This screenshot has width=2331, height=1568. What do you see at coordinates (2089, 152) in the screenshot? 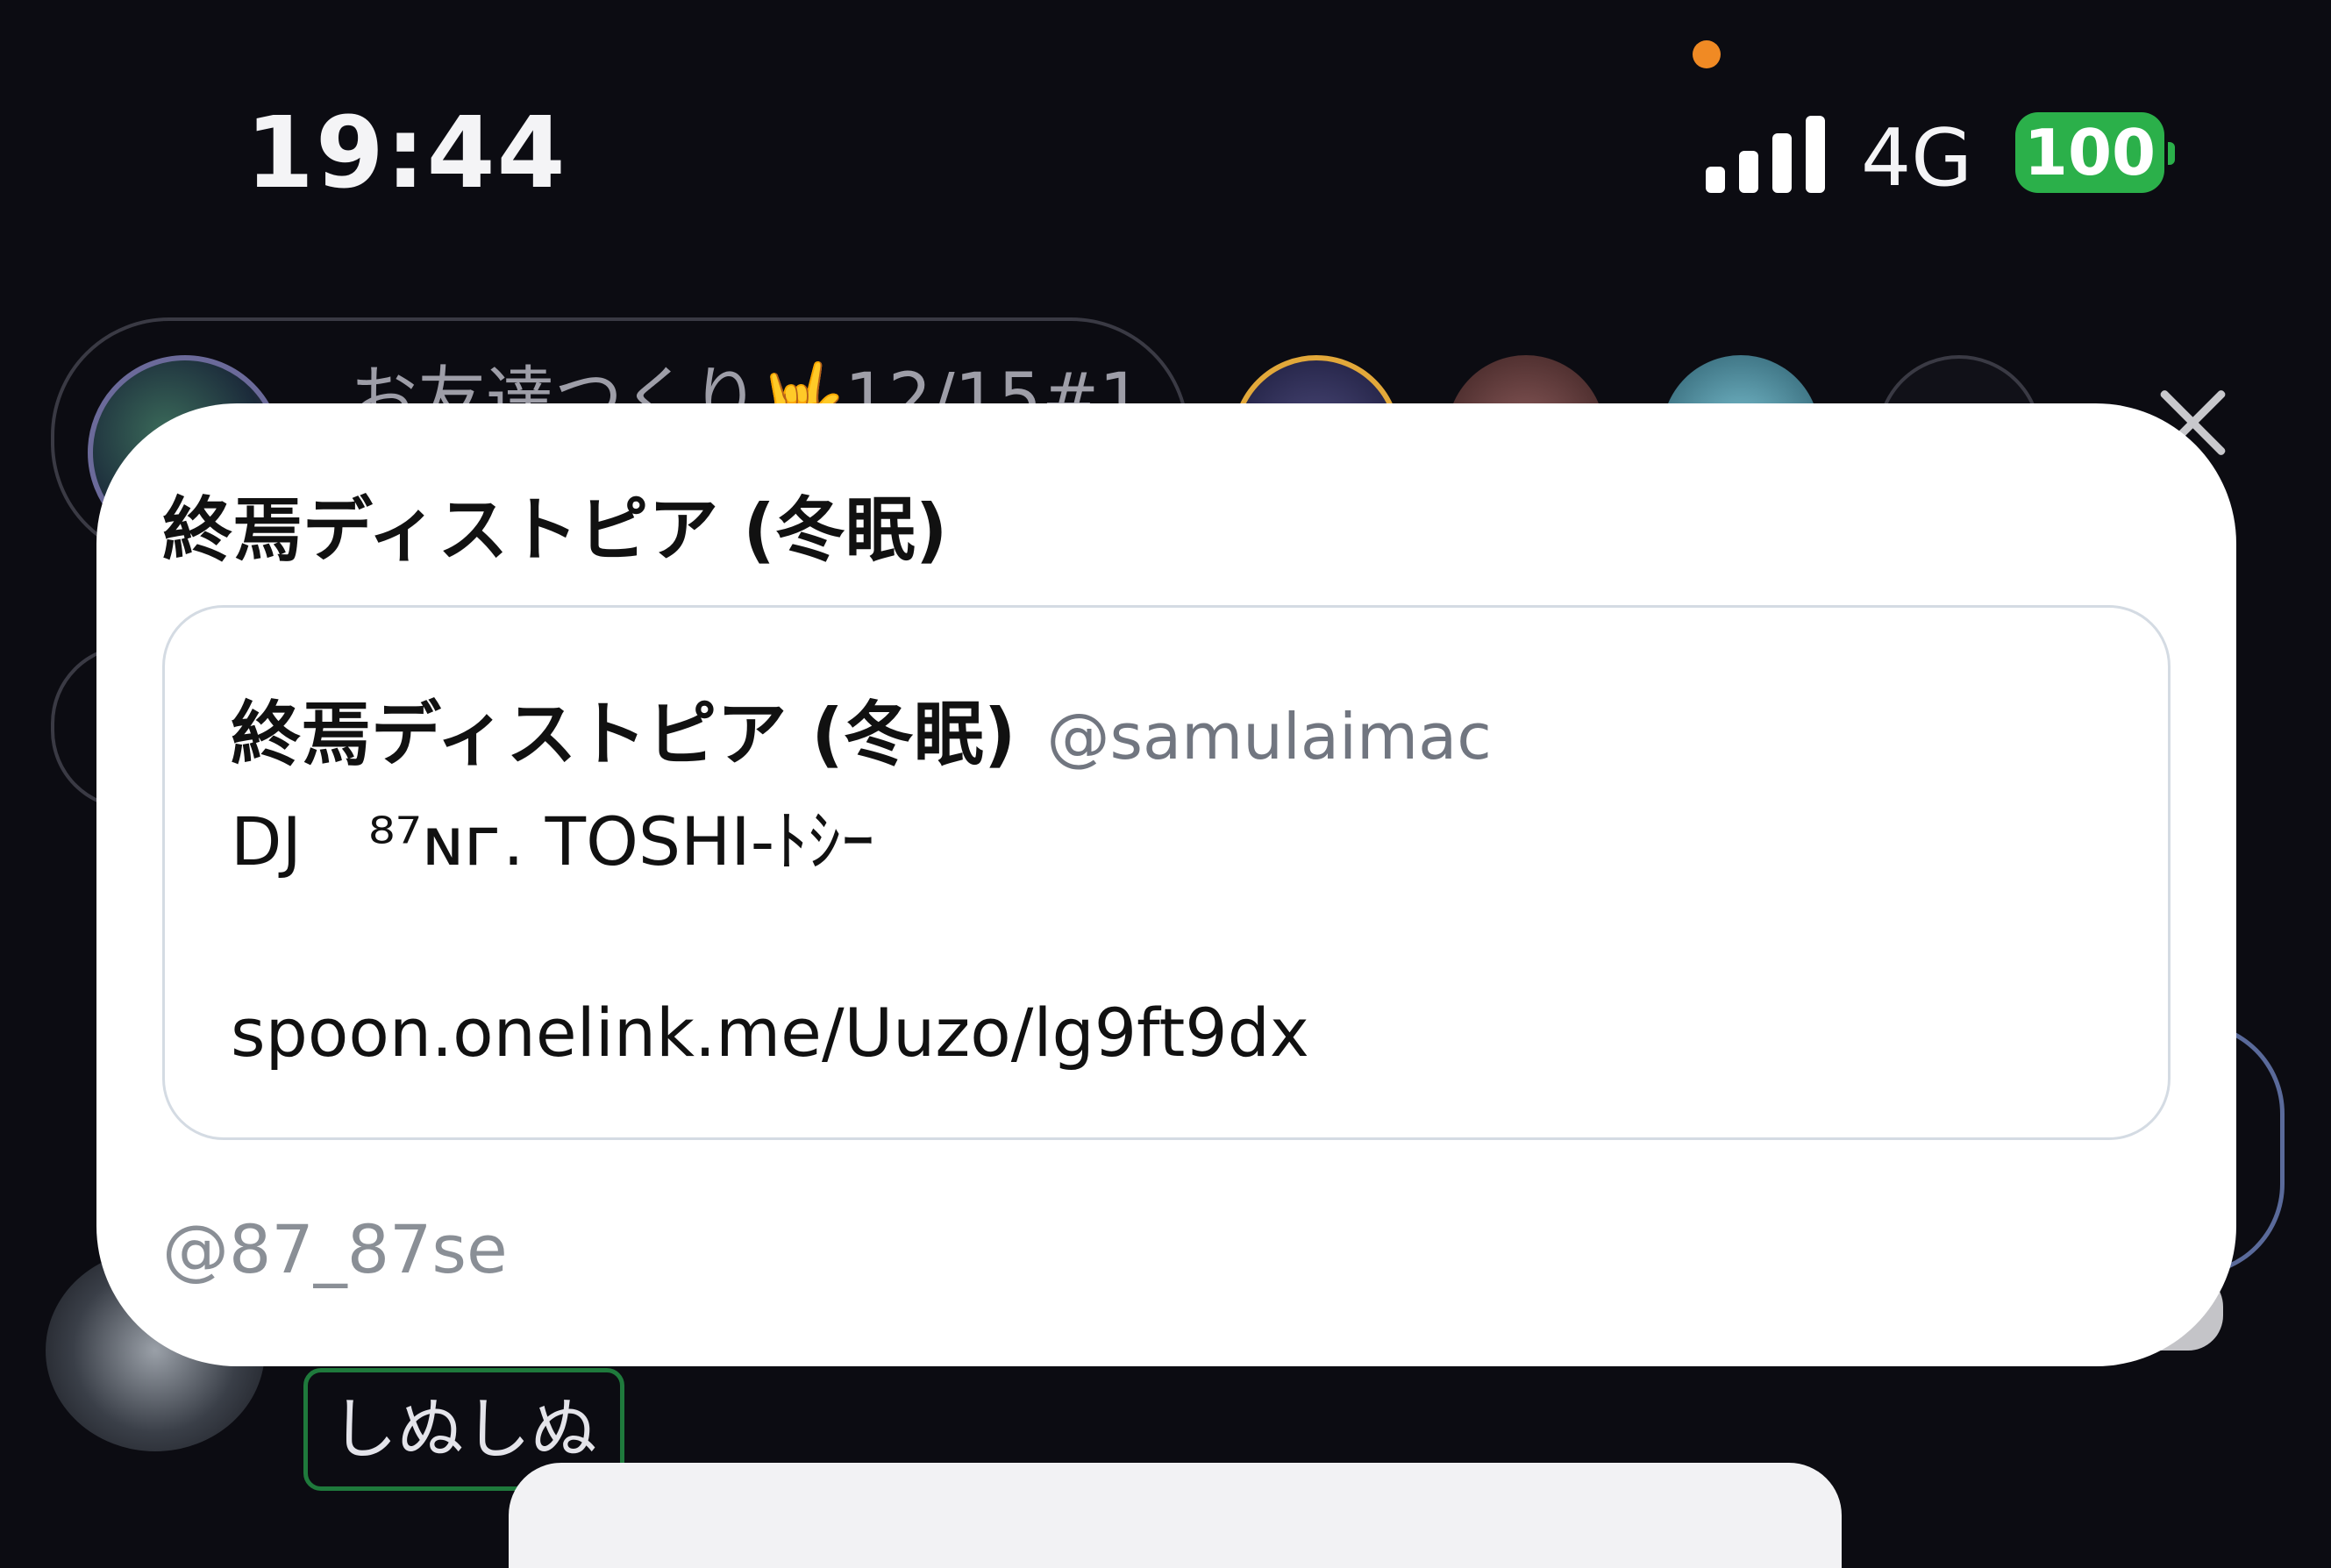
I see `battery-indicator: 100` at bounding box center [2089, 152].